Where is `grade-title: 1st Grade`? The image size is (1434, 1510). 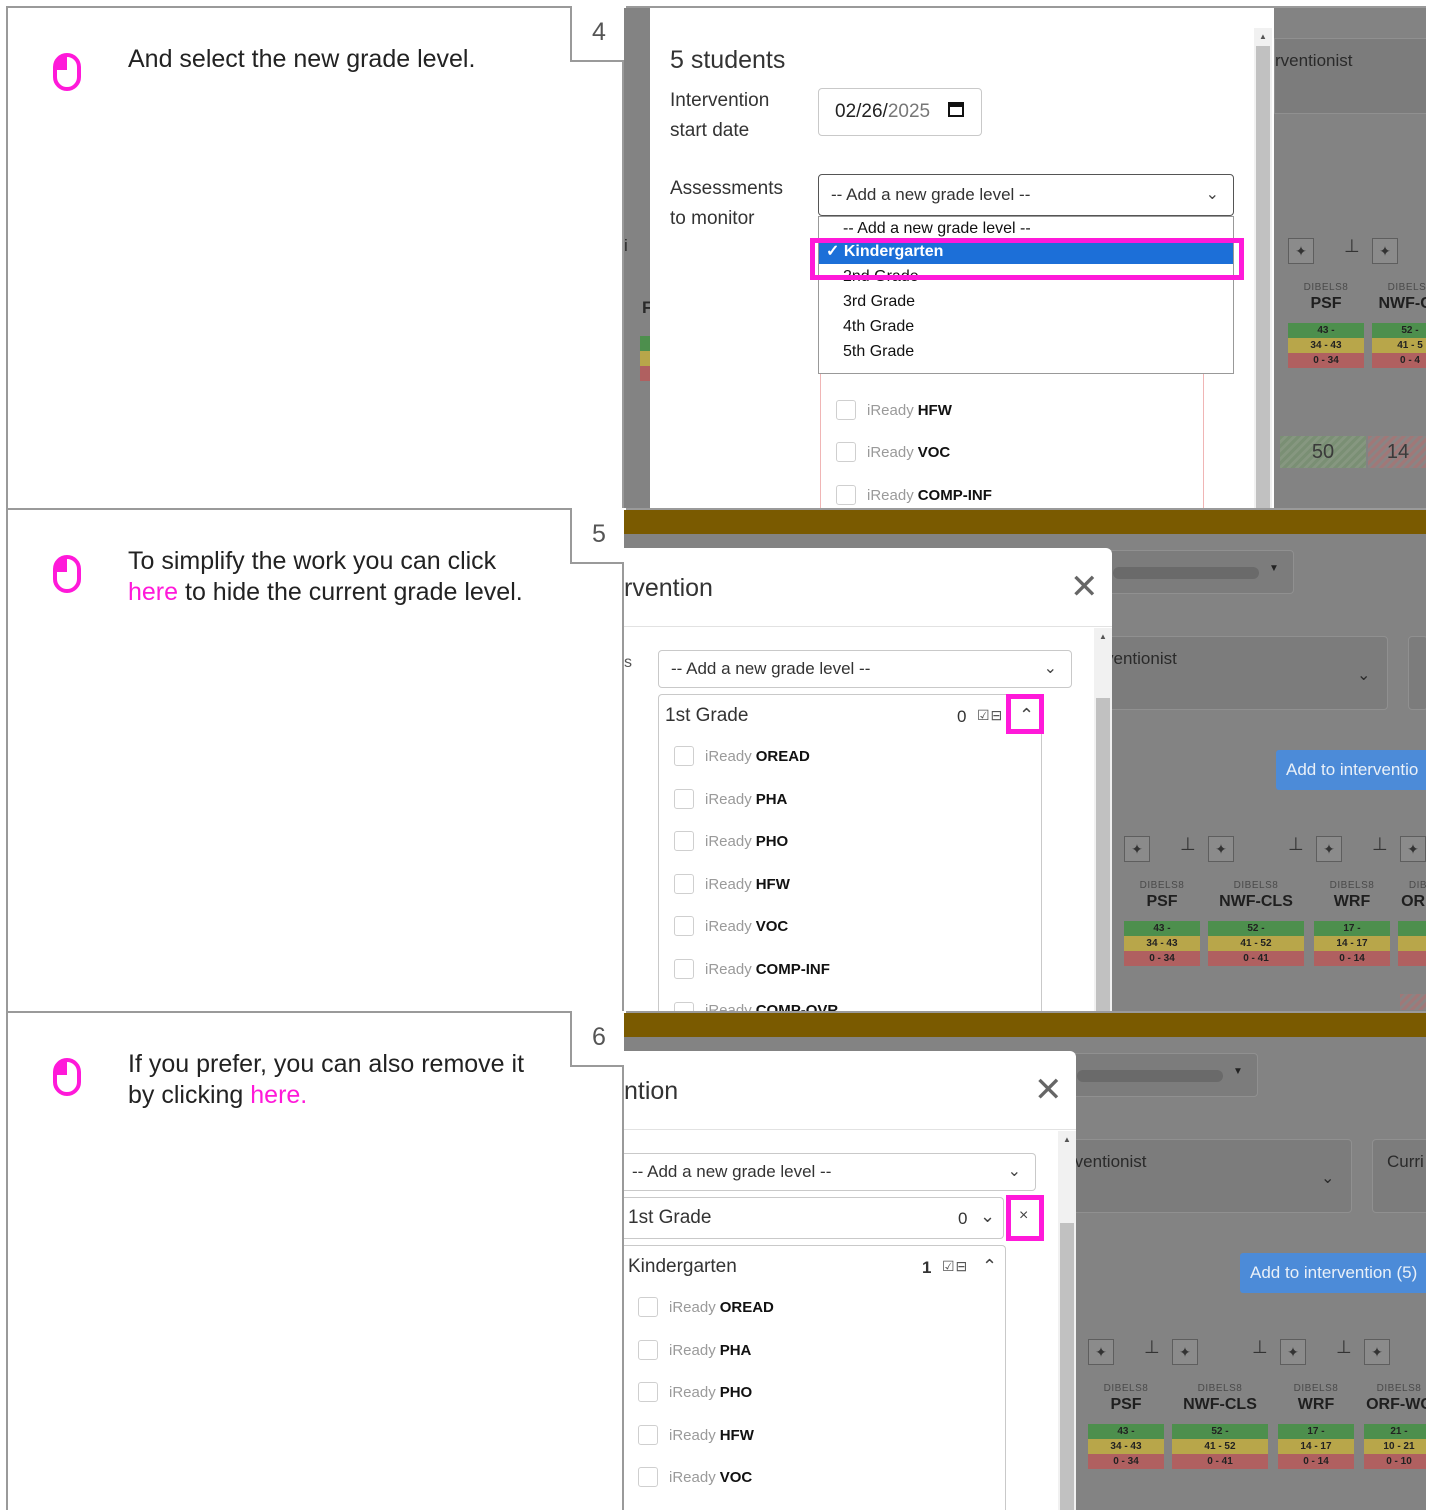 grade-title: 1st Grade is located at coordinates (707, 715).